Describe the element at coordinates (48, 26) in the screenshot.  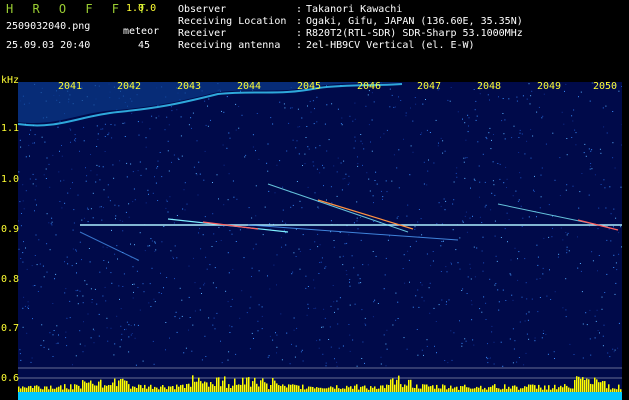
I see `filename: 2509032040.png` at that location.